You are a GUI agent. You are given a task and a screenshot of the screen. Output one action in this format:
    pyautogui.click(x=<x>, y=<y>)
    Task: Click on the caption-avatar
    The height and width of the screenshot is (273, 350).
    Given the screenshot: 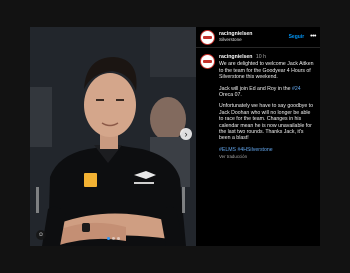 What is the action you would take?
    pyautogui.click(x=207, y=61)
    